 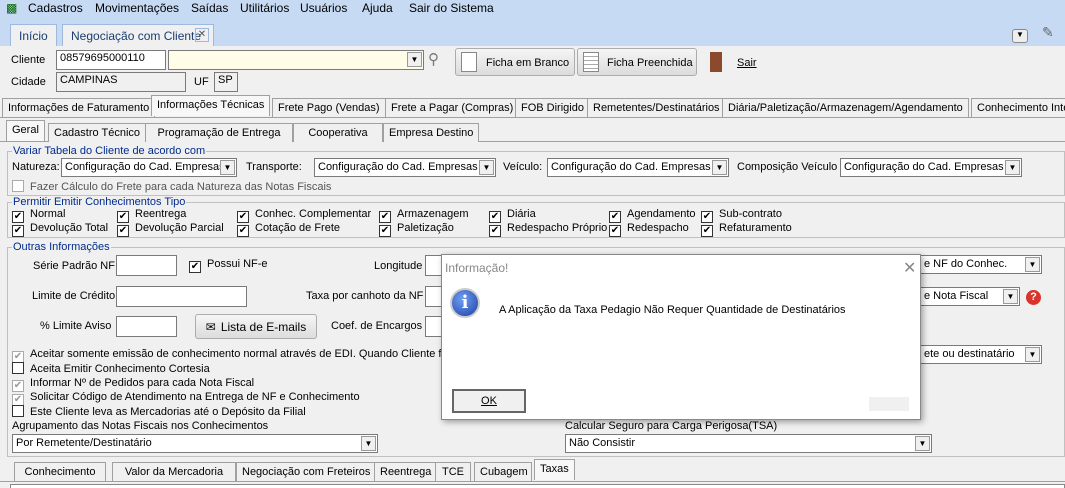 What do you see at coordinates (652, 215) in the screenshot?
I see `permitir-checkbox: ✔ Agendamento` at bounding box center [652, 215].